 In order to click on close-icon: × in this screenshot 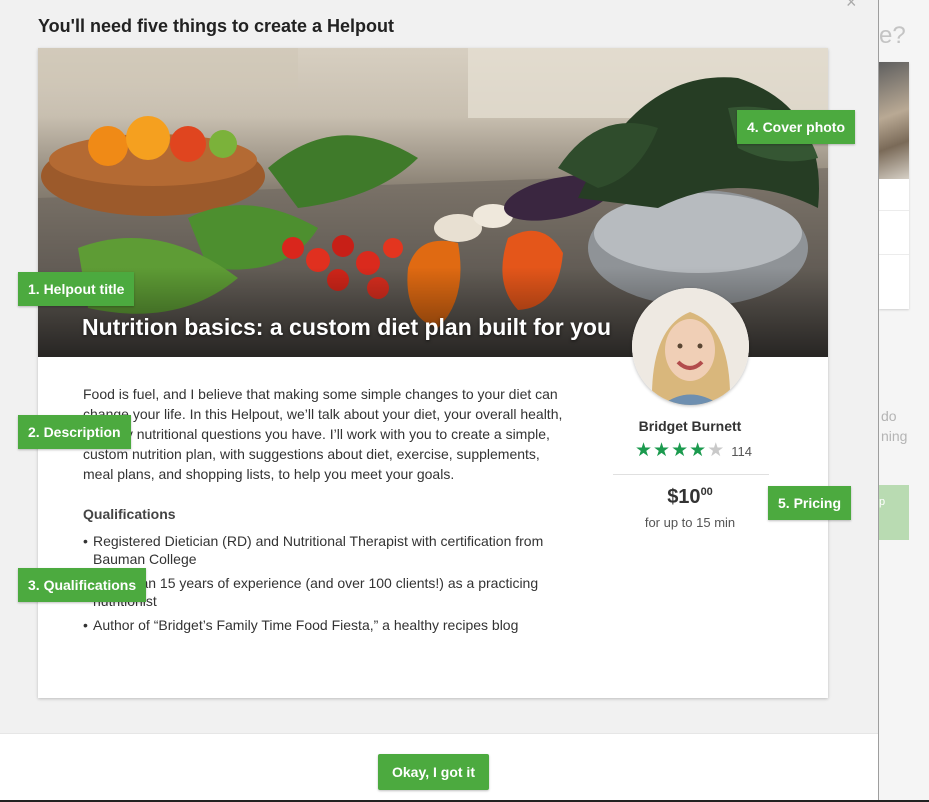, I will do `click(851, 6)`.